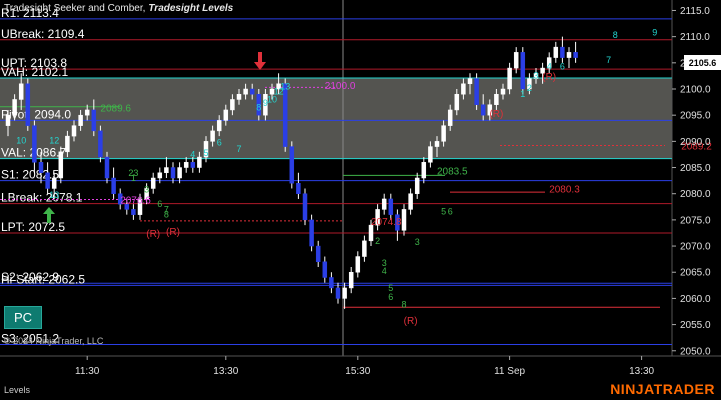  I want to click on level-annotation-4: 2080.3, so click(564, 189).